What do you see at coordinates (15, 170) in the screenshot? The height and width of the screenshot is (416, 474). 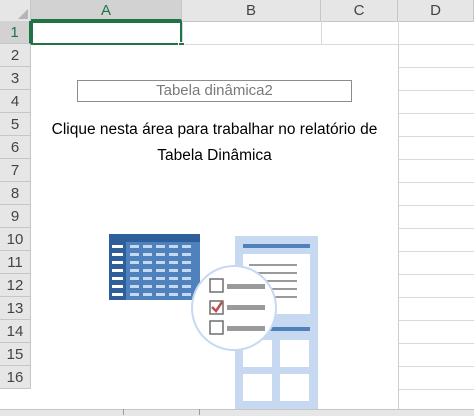 I see `row-header: 7` at bounding box center [15, 170].